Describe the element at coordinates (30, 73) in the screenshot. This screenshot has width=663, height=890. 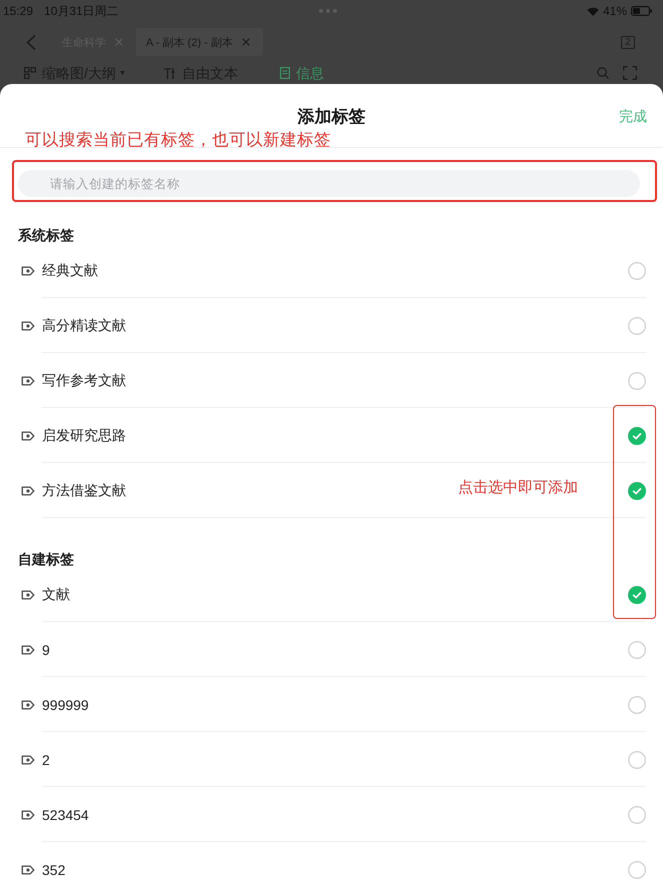
I see `grid-icon` at that location.